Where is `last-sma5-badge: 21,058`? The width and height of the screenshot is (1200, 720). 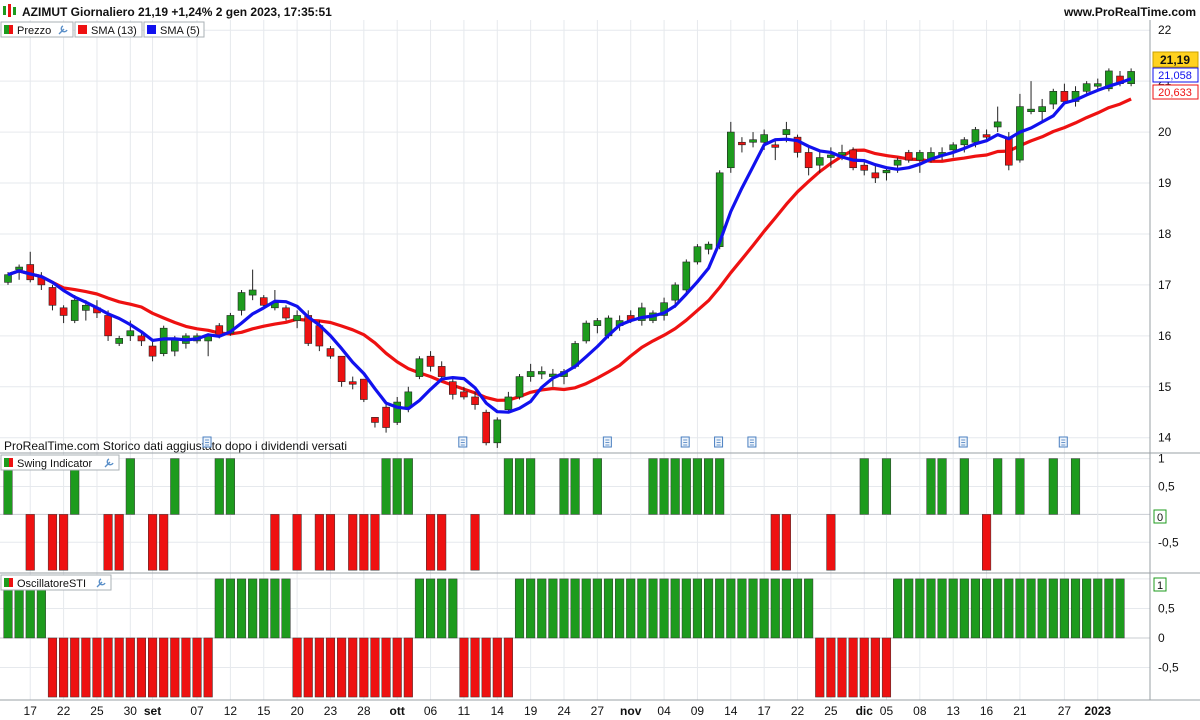 last-sma5-badge: 21,058 is located at coordinates (1175, 75).